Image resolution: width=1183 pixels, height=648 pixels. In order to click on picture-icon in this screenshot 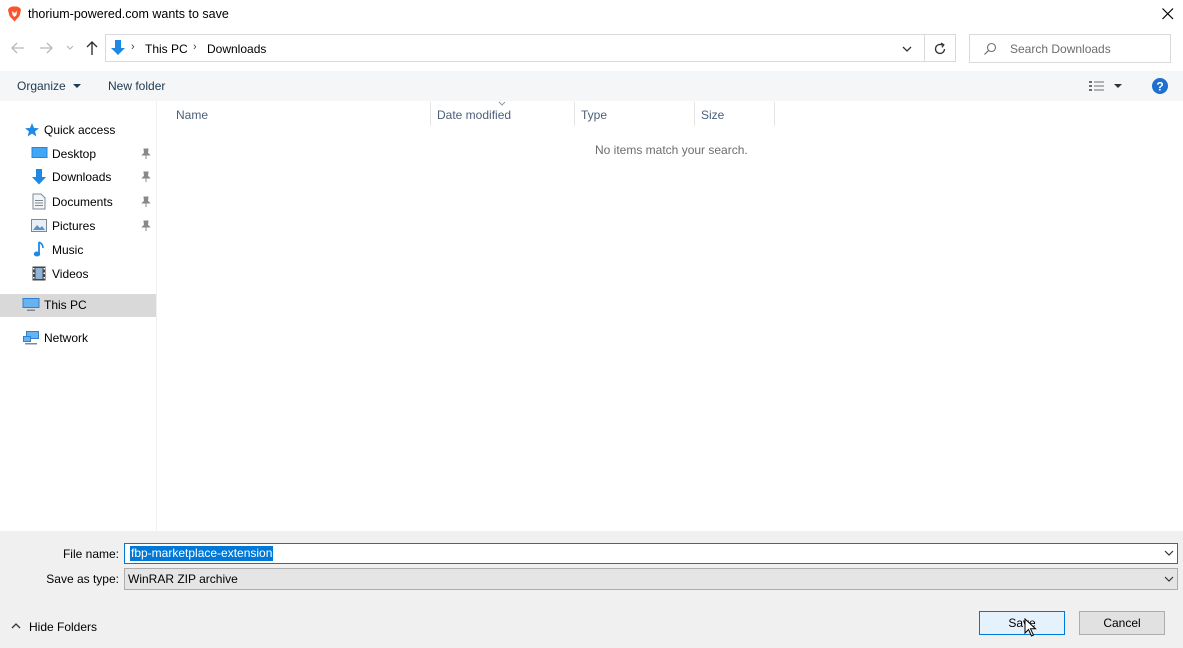, I will do `click(39, 225)`.